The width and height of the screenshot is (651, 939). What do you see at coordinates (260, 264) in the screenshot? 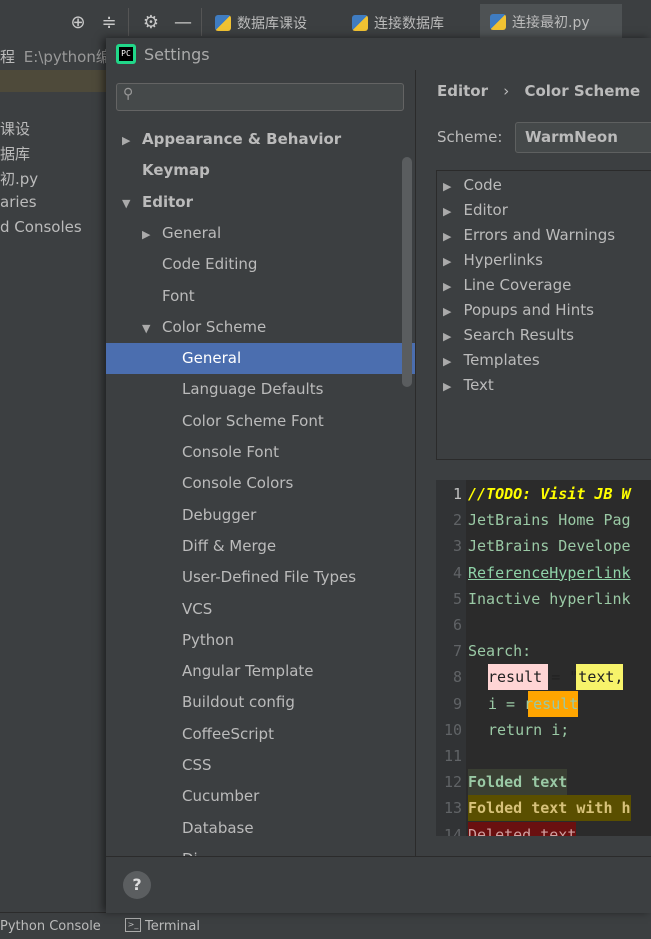
I see `tree-item: Code Editing` at bounding box center [260, 264].